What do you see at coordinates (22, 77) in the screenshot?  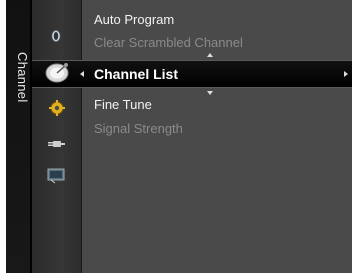 I see `side-tab-label: Channel` at bounding box center [22, 77].